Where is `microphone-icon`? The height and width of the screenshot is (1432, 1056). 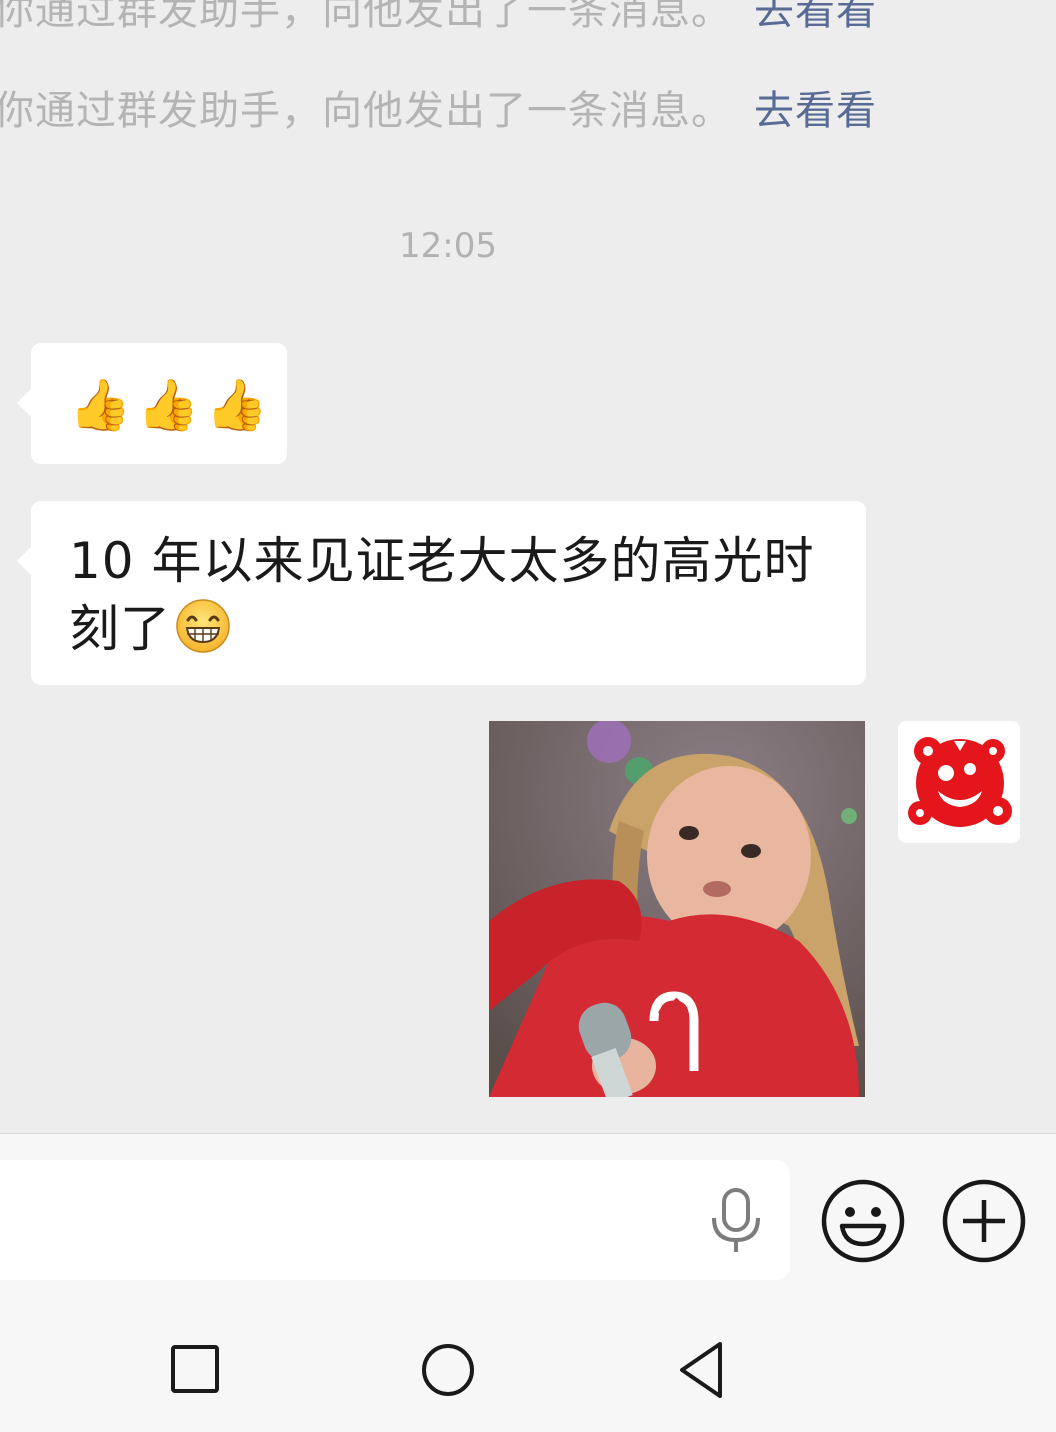 microphone-icon is located at coordinates (736, 1221).